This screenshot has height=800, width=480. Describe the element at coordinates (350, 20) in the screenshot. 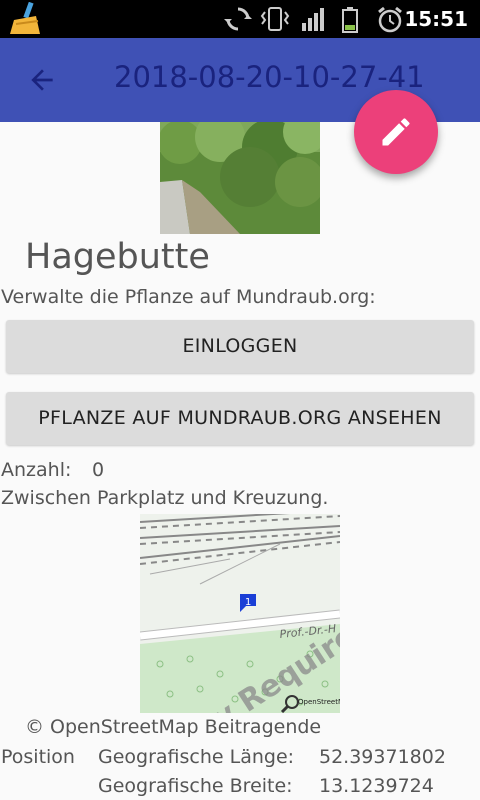

I see `battery-icon` at that location.